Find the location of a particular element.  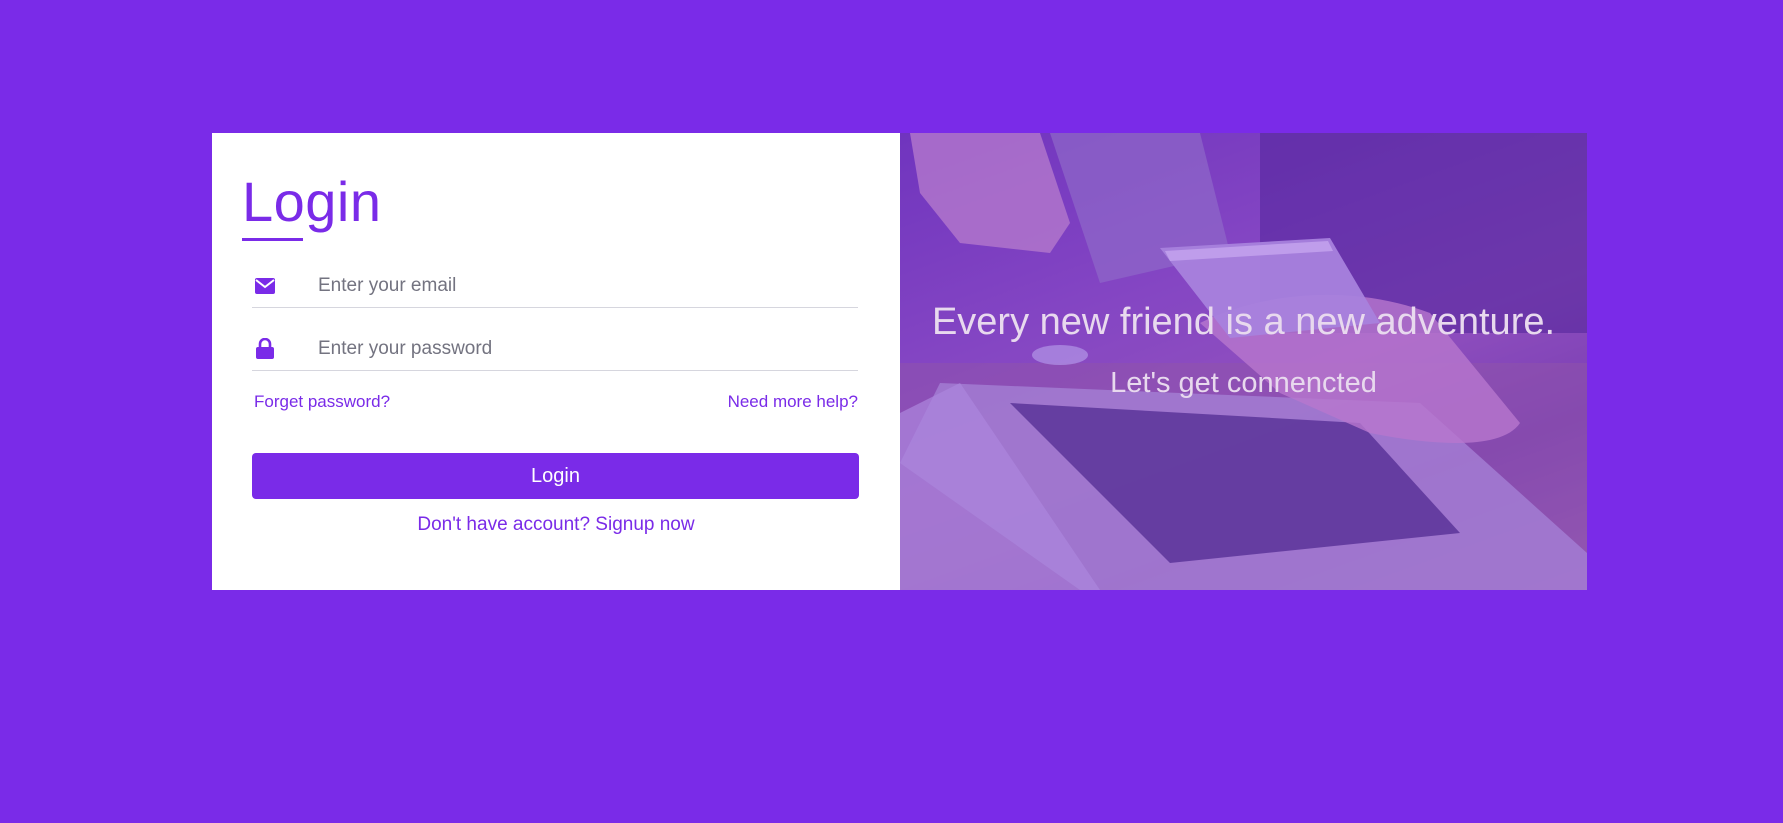

lock-icon is located at coordinates (265, 349).